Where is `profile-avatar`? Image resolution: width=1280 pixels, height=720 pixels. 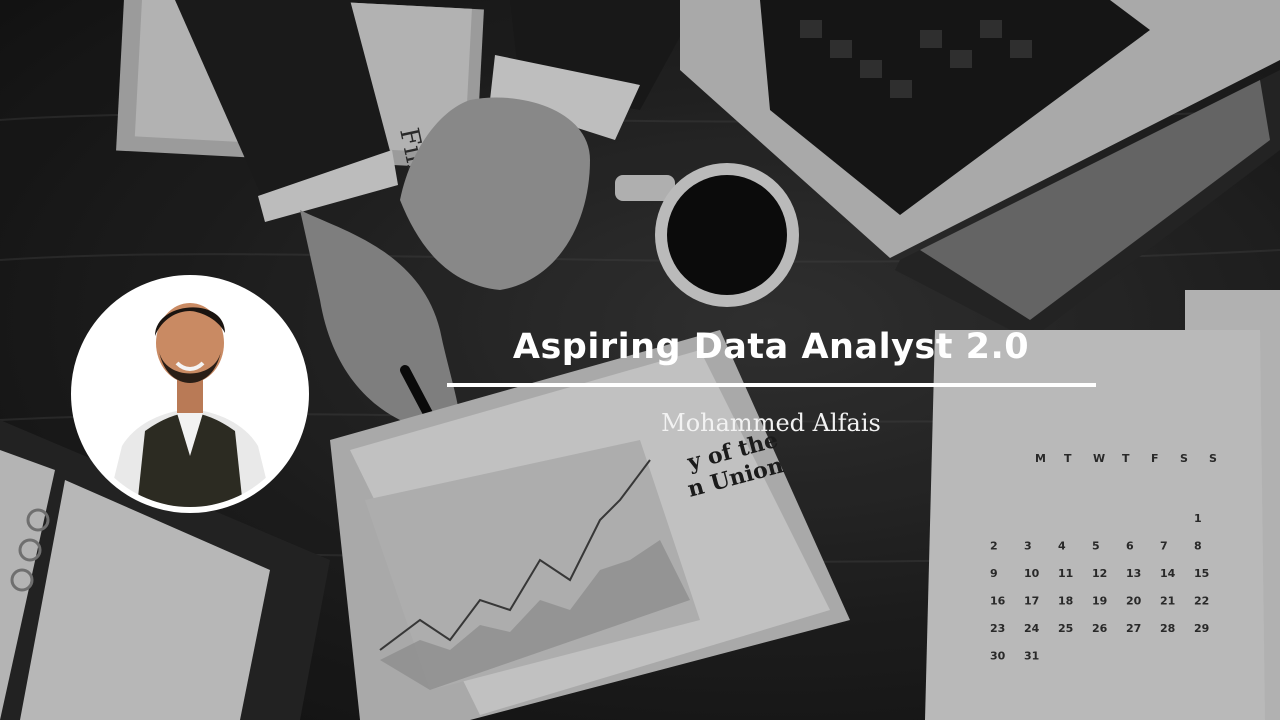
profile-avatar is located at coordinates (190, 394).